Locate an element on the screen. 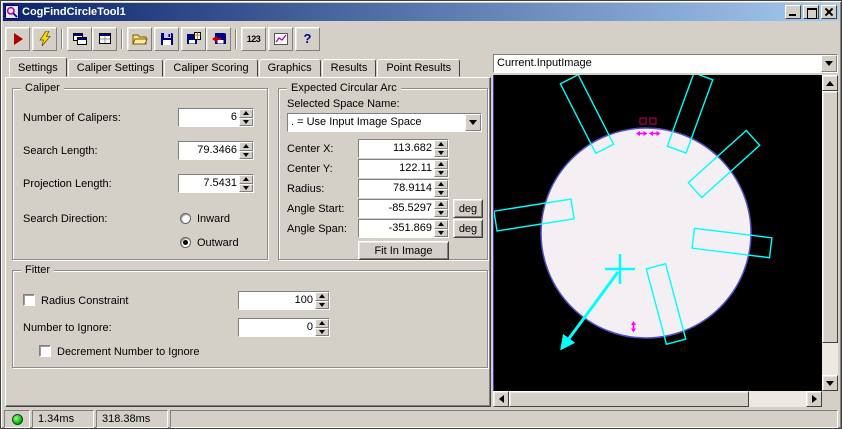  import-button is located at coordinates (218, 38).